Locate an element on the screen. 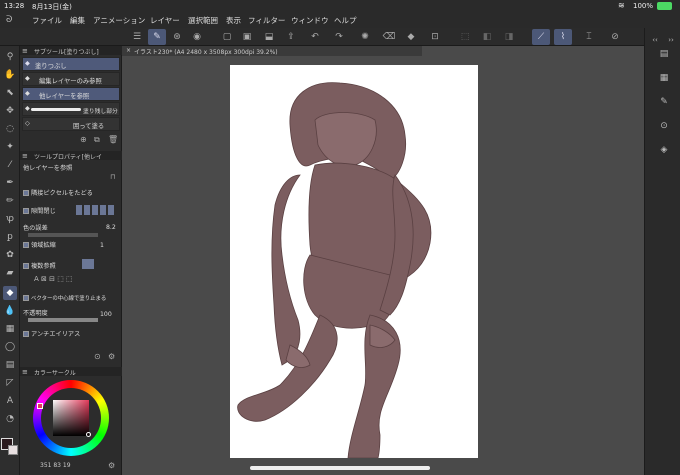 This screenshot has width=680, height=475. menu-layer: レイヤー is located at coordinates (165, 20).